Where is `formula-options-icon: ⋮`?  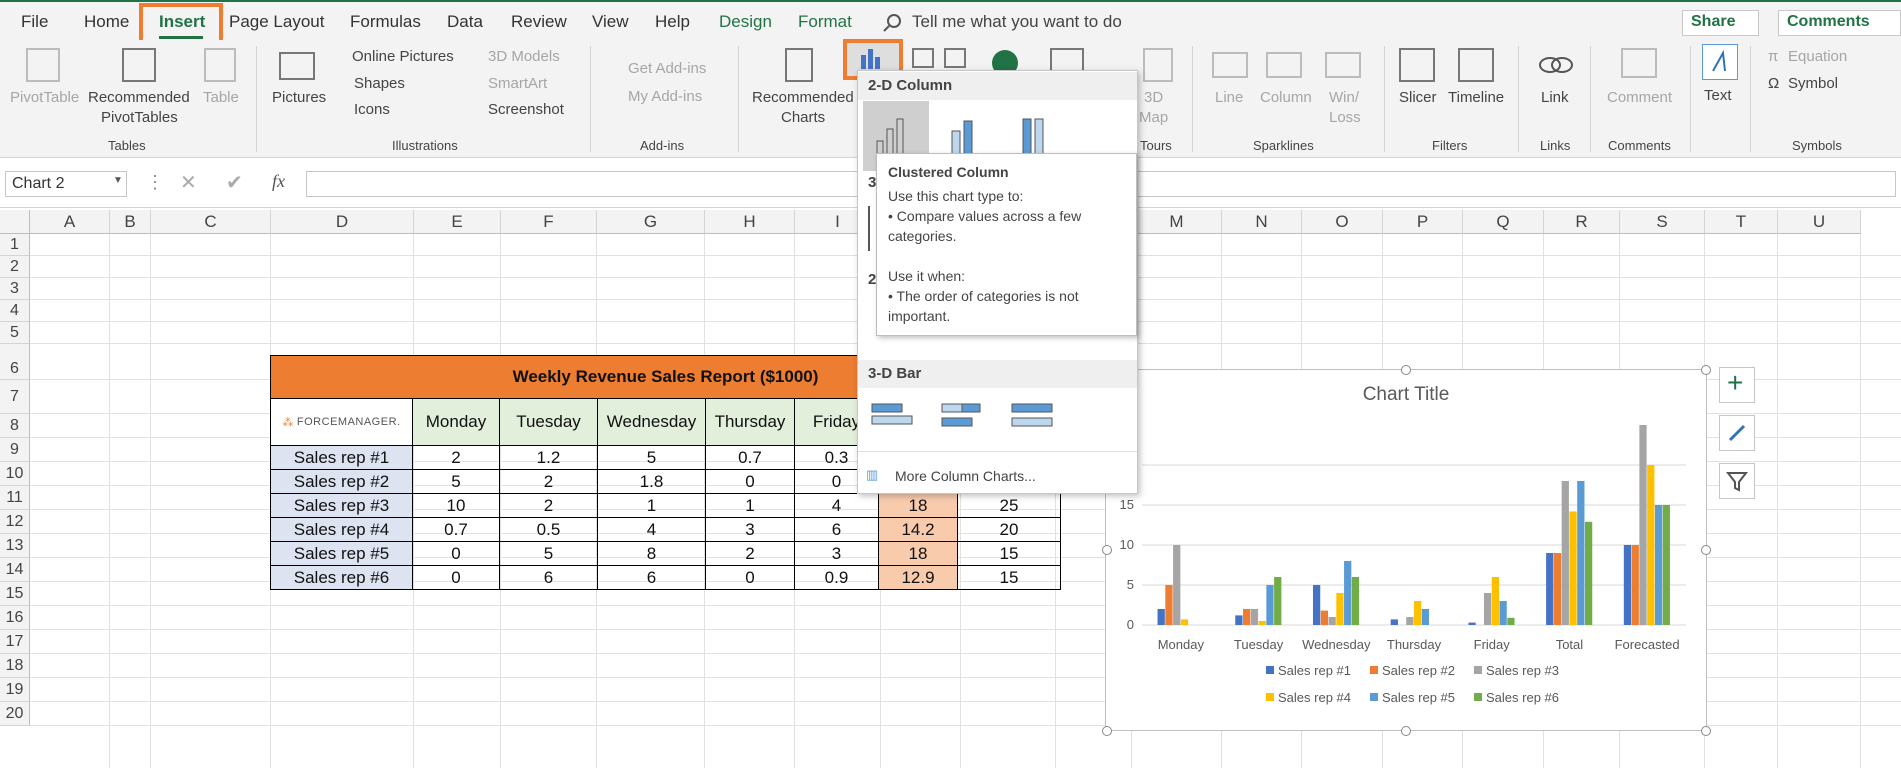
formula-options-icon: ⋮ is located at coordinates (155, 182).